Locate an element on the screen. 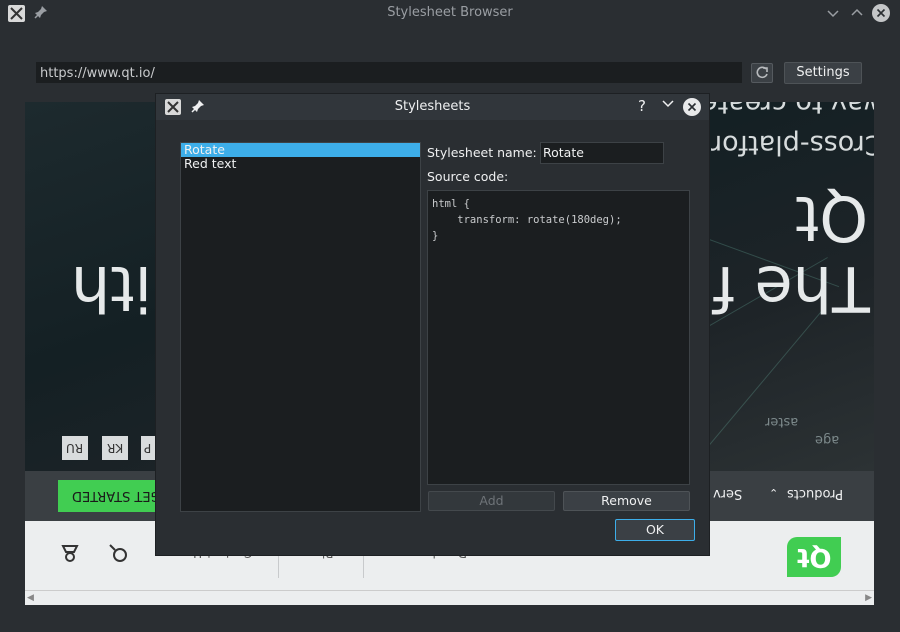 Image resolution: width=900 pixels, height=632 pixels. qt-logo: Qt is located at coordinates (814, 557).